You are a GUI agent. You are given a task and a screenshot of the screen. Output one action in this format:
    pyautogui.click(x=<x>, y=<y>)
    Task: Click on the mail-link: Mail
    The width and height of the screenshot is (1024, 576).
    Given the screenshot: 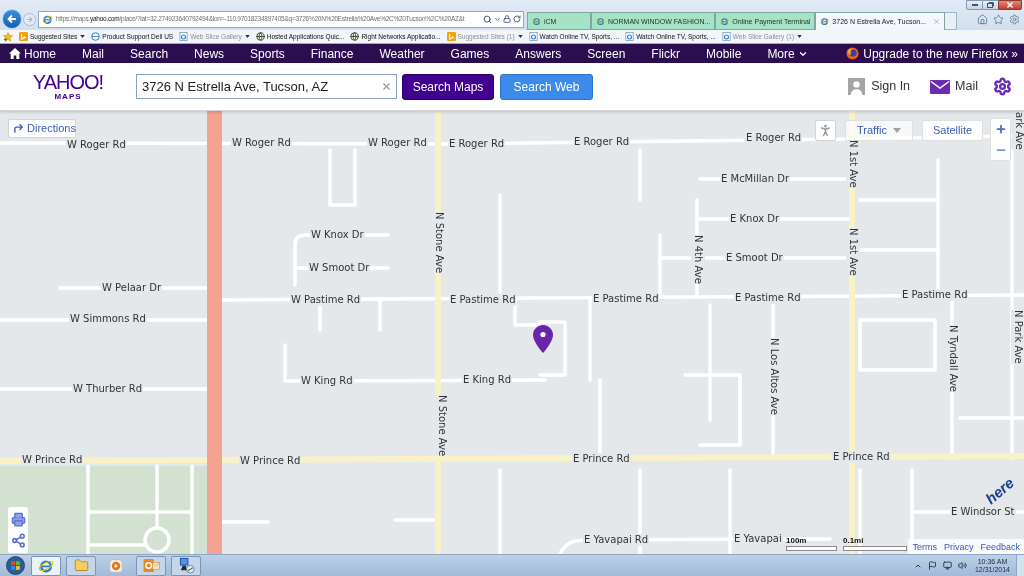 What is the action you would take?
    pyautogui.click(x=954, y=86)
    